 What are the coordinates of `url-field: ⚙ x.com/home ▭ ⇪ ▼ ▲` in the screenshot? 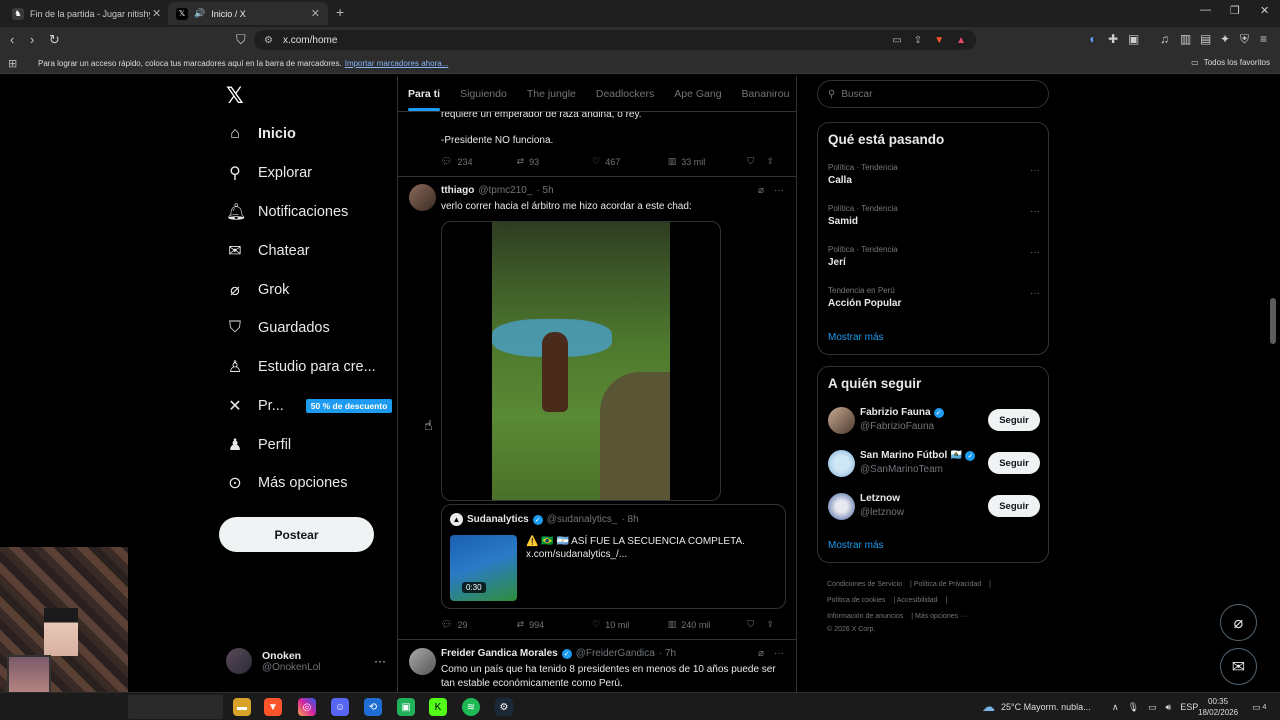 It's located at (615, 40).